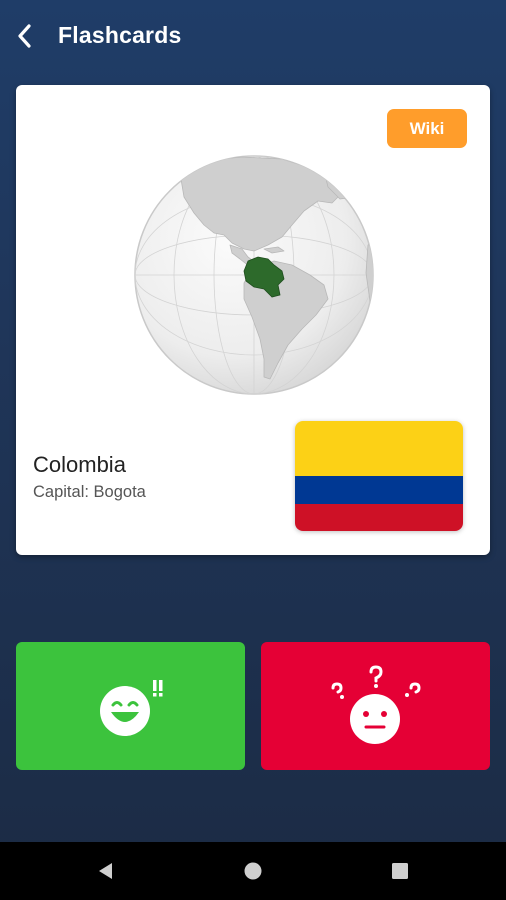  I want to click on capital-label: Capital: Bogota, so click(89, 492).